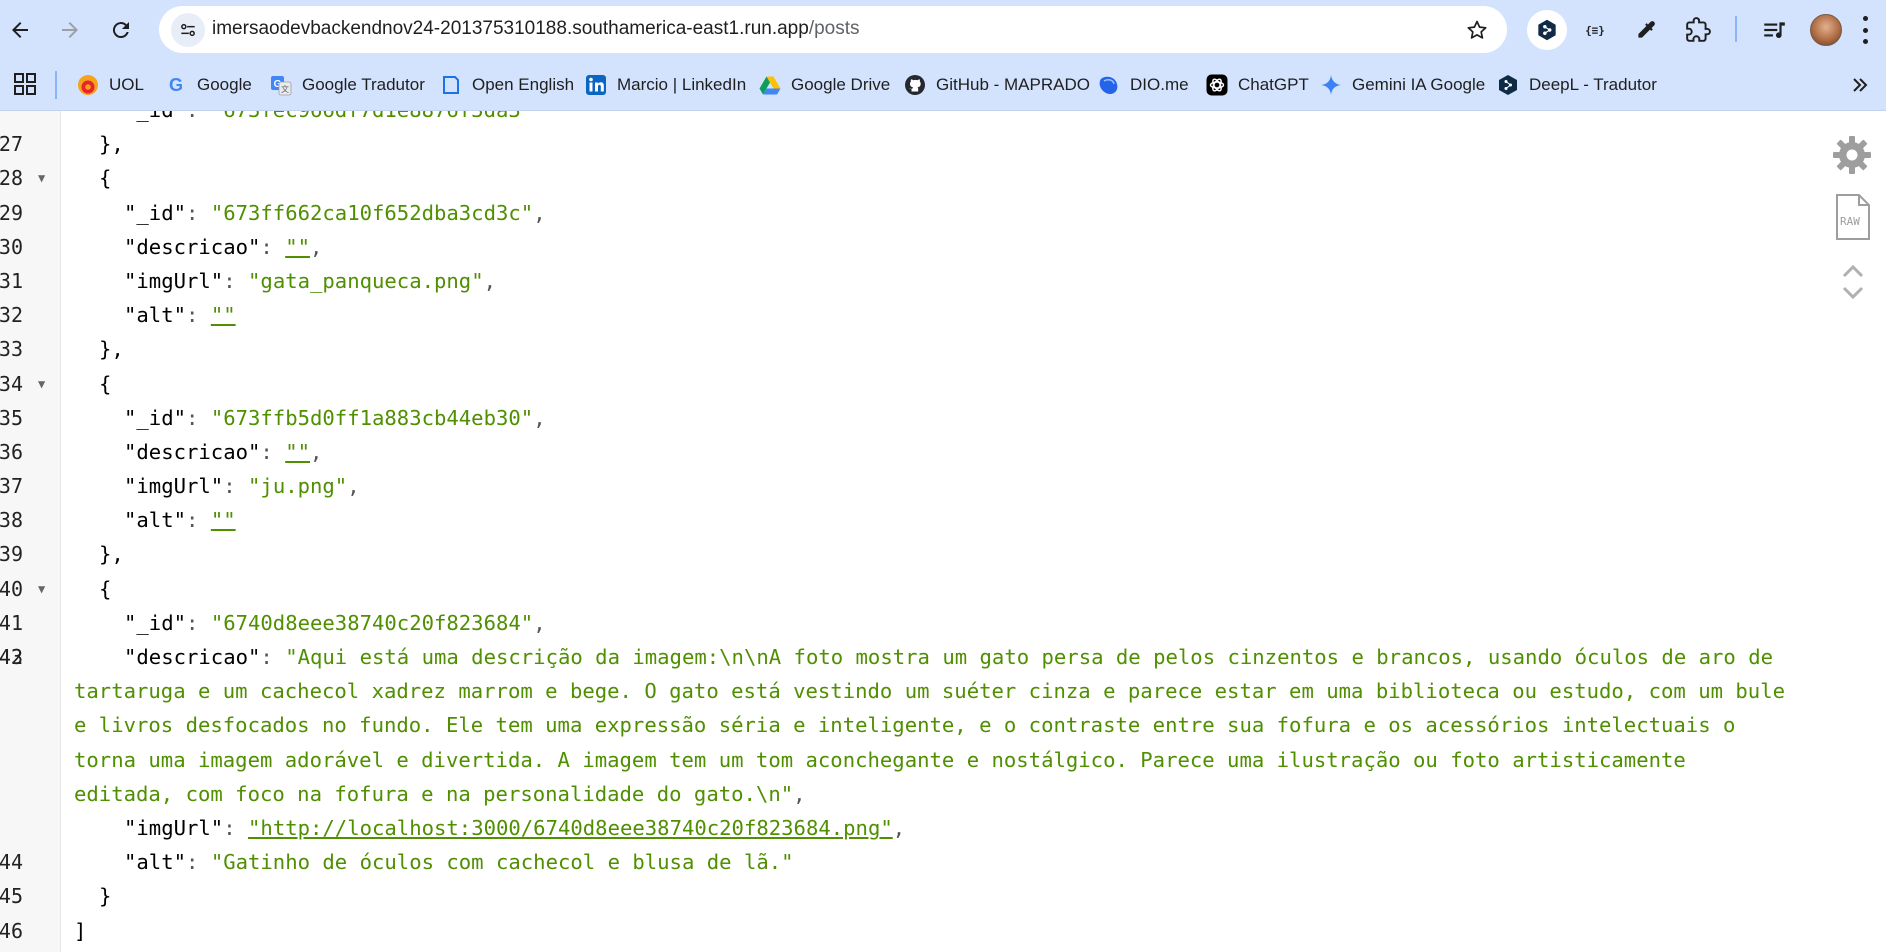 The height and width of the screenshot is (952, 1886). Describe the element at coordinates (80, 930) in the screenshot. I see `json-close-bracket: ]` at that location.